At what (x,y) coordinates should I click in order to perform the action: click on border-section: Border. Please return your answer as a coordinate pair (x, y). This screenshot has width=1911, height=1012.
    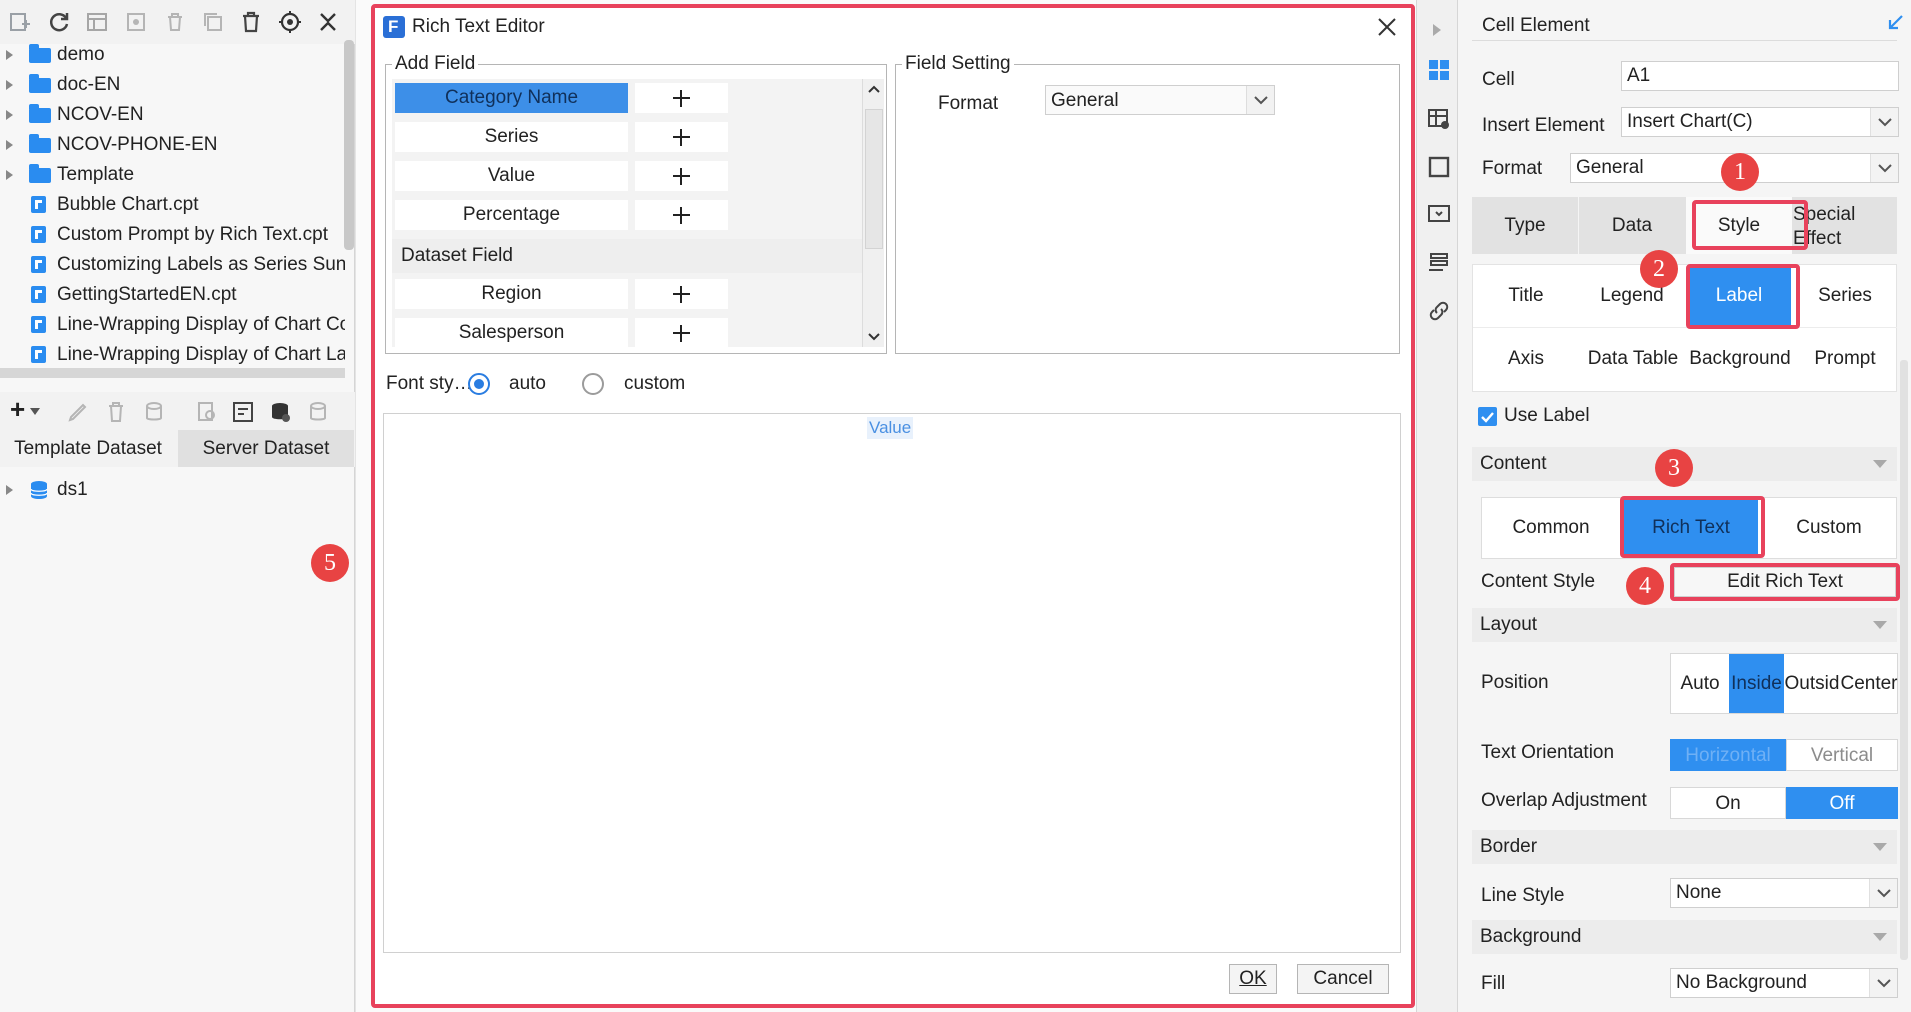
    Looking at the image, I should click on (1684, 847).